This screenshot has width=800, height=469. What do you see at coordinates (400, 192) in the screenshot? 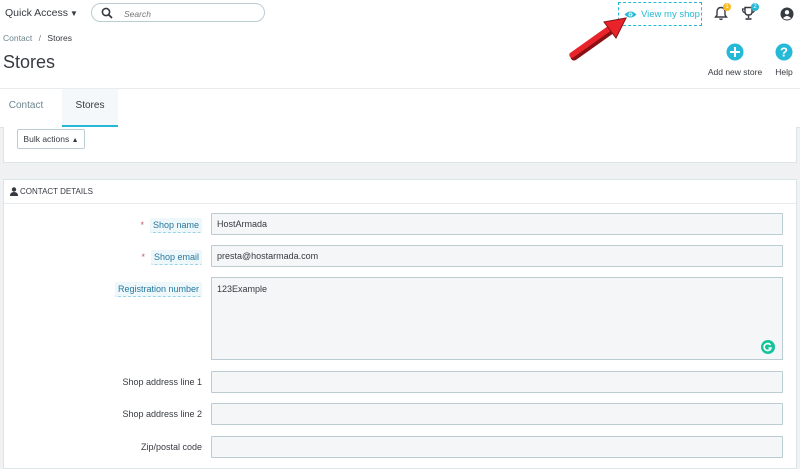
I see `panel-heading: CONTACT DETAILS` at bounding box center [400, 192].